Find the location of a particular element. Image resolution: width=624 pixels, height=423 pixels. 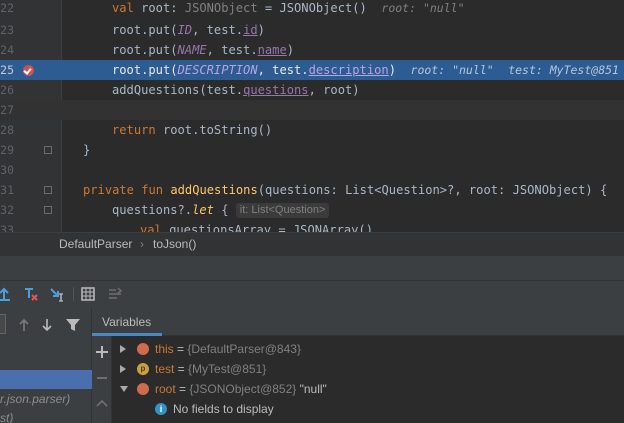

frames-panel: r.json.parser) st) is located at coordinates (46, 365).